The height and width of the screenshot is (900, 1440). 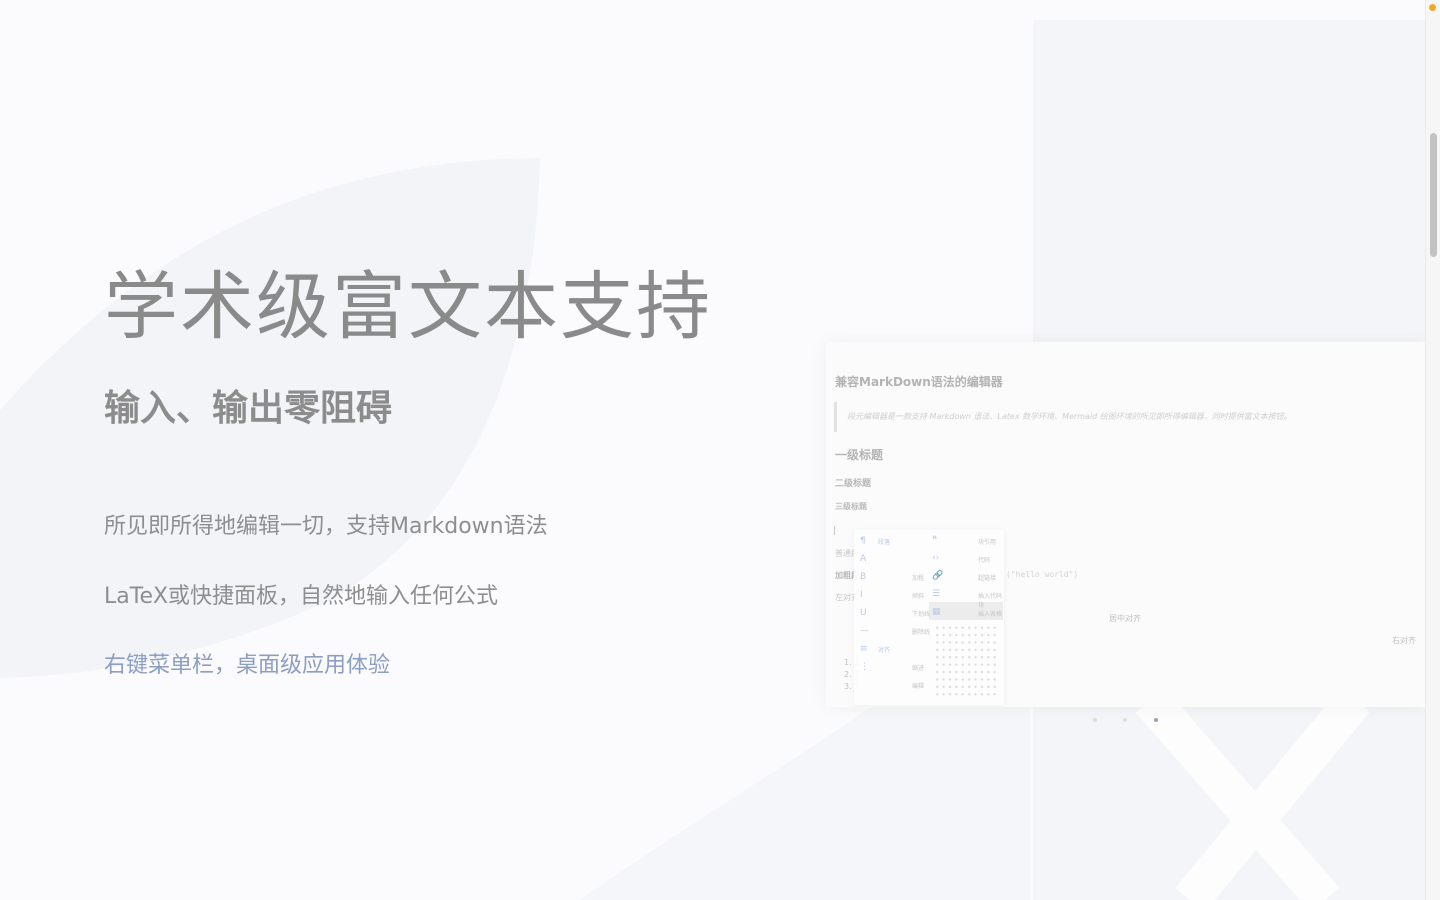 I want to click on ctx-item-label: 对齐, so click(x=884, y=650).